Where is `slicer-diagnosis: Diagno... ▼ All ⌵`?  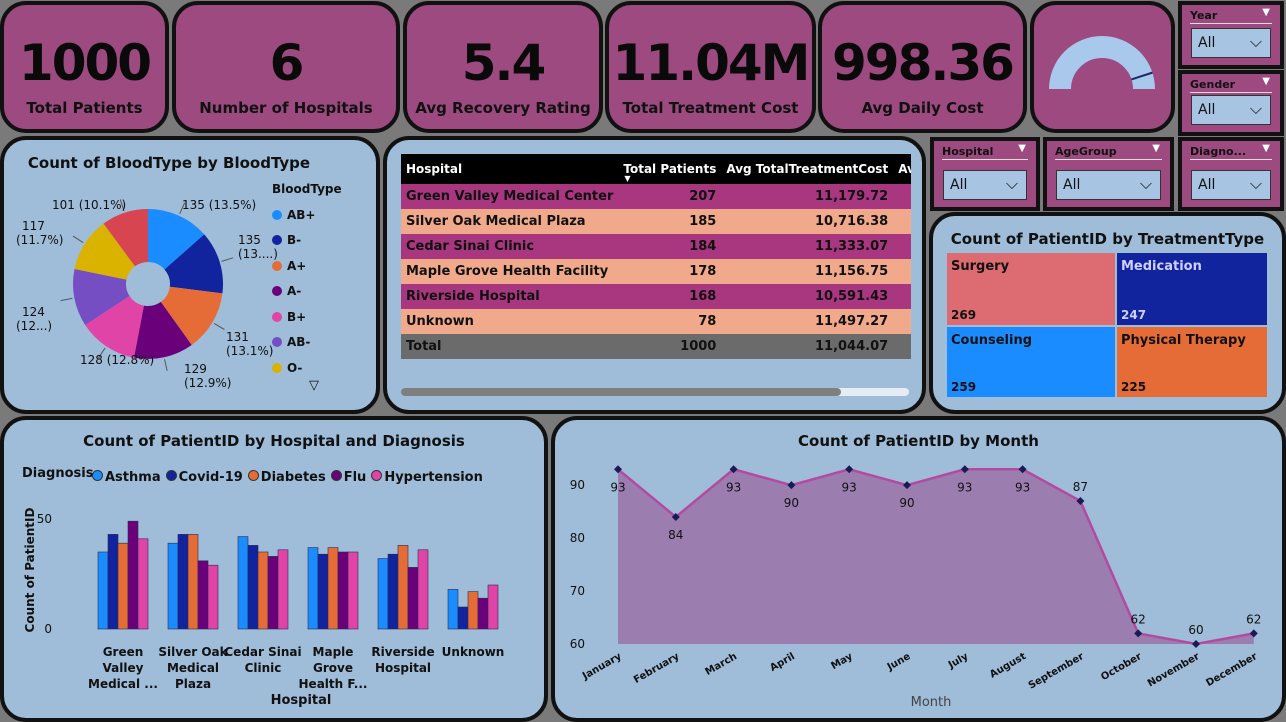 slicer-diagnosis: Diagno... ▼ All ⌵ is located at coordinates (1231, 174).